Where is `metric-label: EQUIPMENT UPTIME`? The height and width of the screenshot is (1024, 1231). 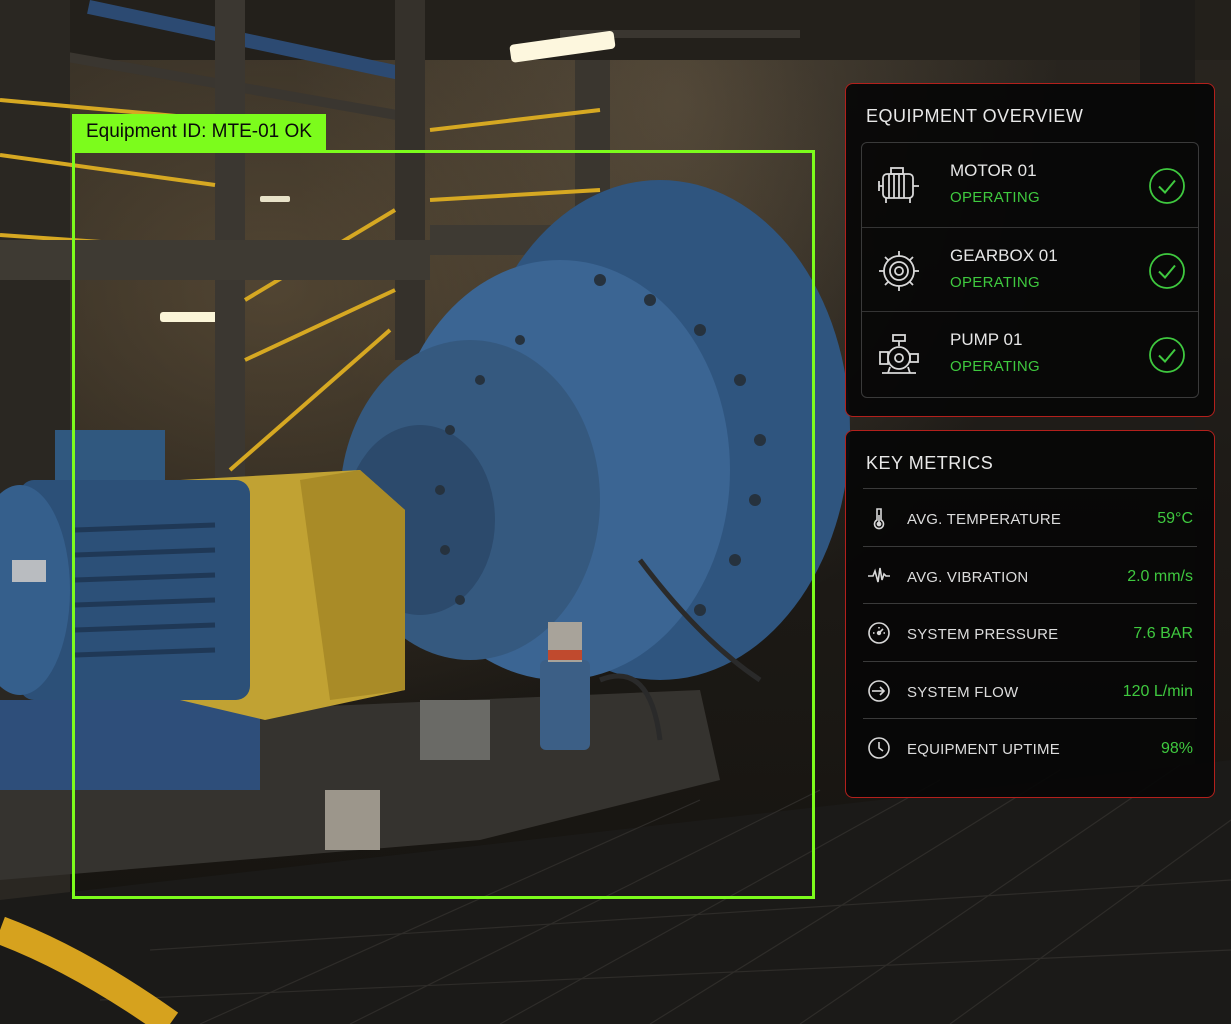
metric-label: EQUIPMENT UPTIME is located at coordinates (983, 750).